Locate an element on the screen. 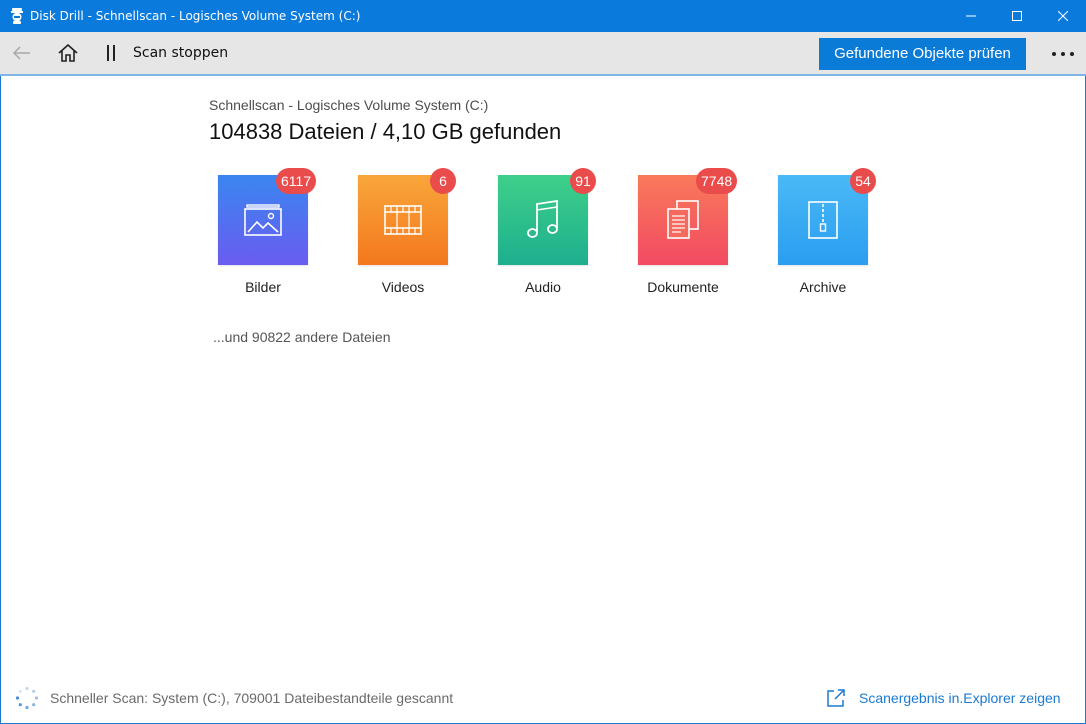  external-open-icon is located at coordinates (836, 698).